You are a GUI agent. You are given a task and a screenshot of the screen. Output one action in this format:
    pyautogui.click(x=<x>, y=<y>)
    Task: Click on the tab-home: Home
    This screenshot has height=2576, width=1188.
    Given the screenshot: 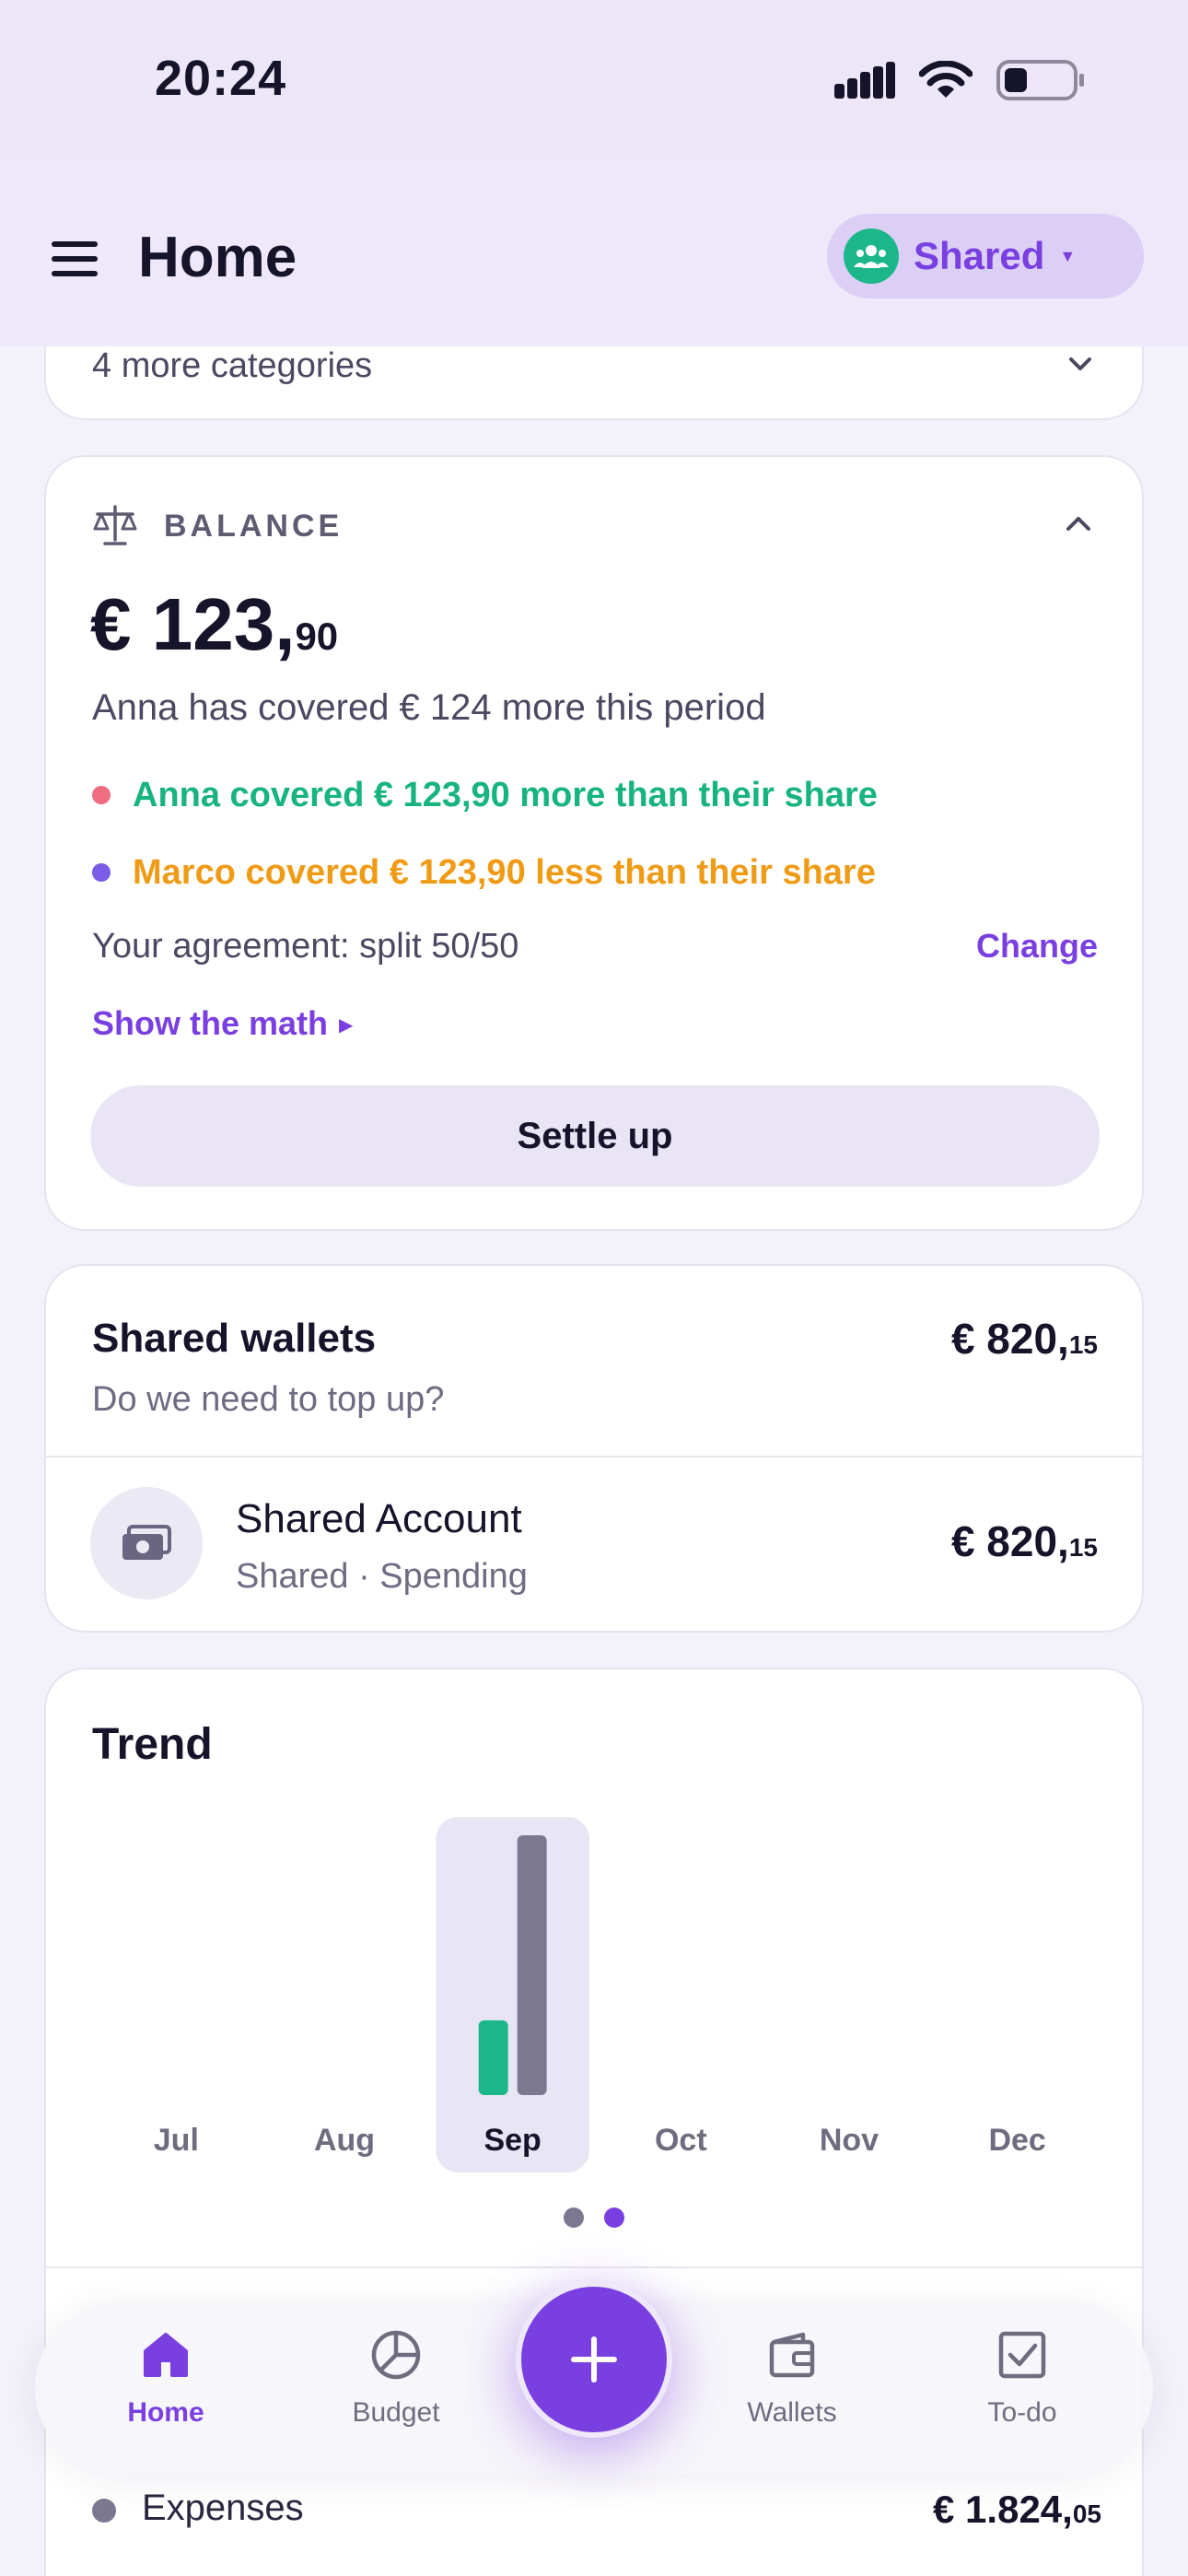 What is the action you would take?
    pyautogui.click(x=166, y=2389)
    